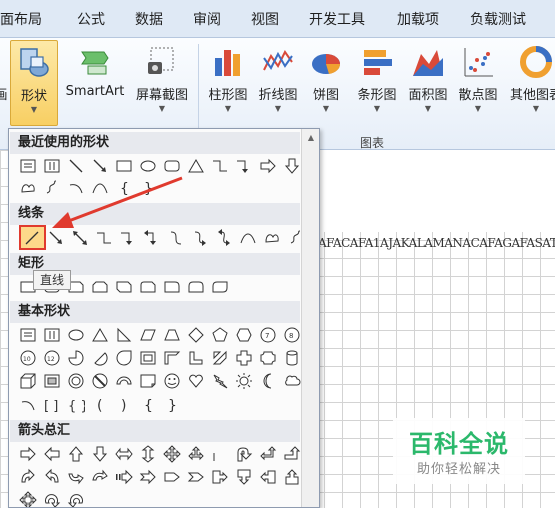 This screenshot has width=555, height=508. I want to click on watermark-subtitle: 助你轻松解决, so click(458, 469).